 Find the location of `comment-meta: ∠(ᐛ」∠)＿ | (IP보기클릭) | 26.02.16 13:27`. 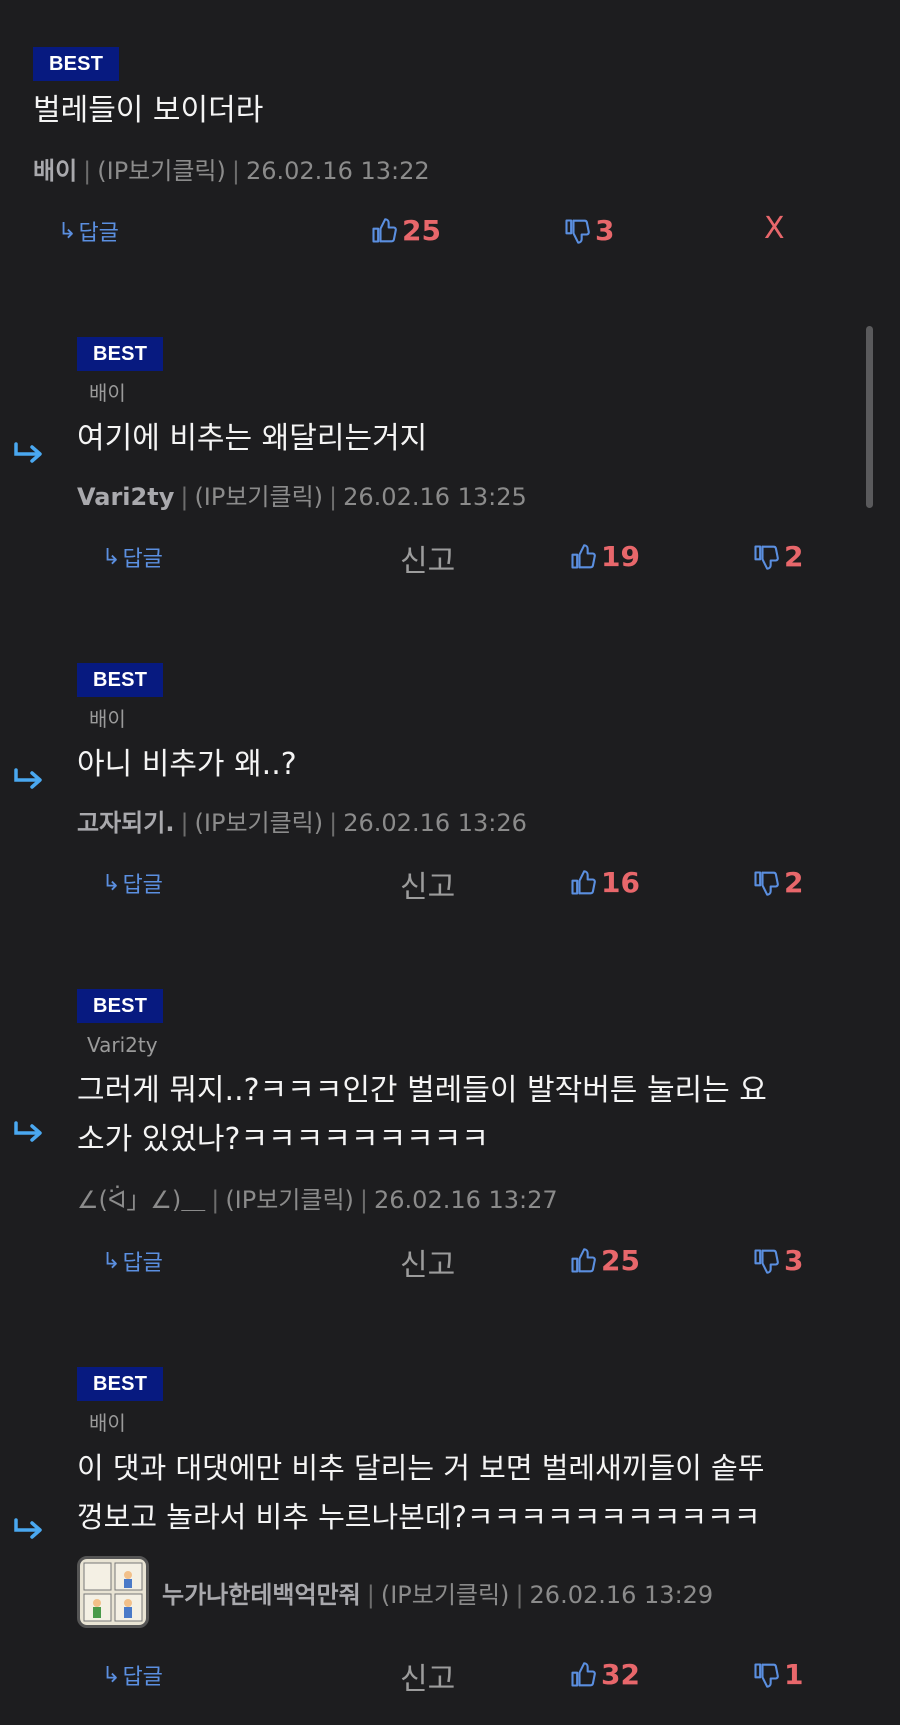

comment-meta: ∠(ᐛ」∠)＿ | (IP보기클릭) | 26.02.16 13:27 is located at coordinates (317, 1200).